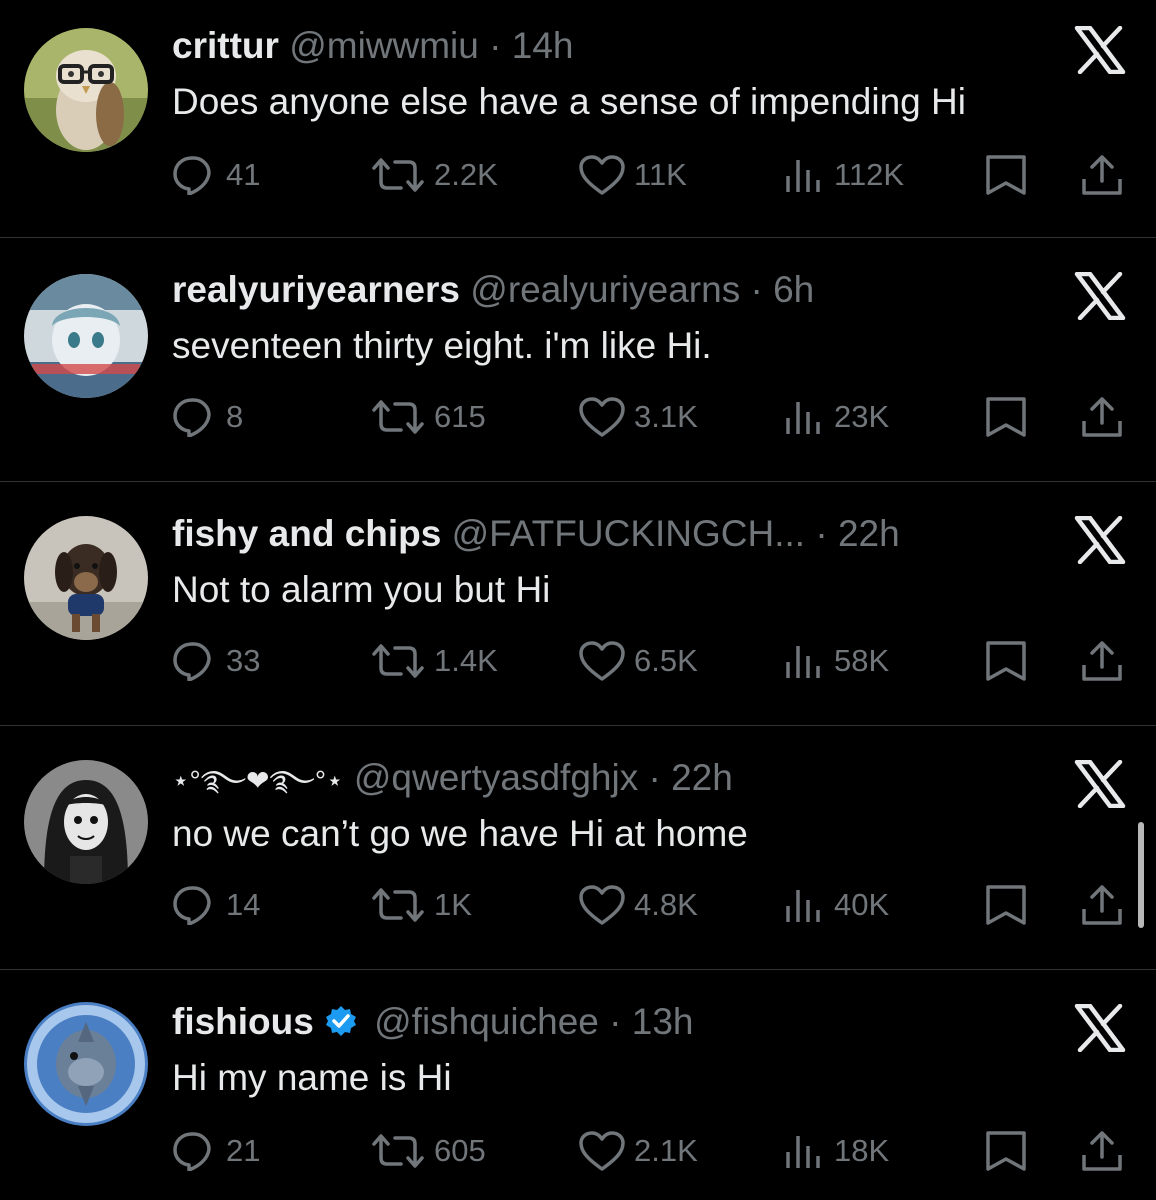  I want to click on avatar-anime-image, so click(86, 336).